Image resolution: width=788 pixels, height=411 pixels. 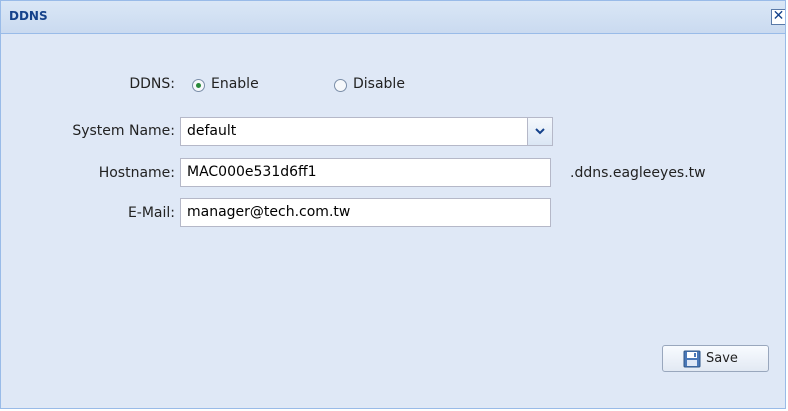 I want to click on hostname-label: Hostname:, so click(x=136, y=173).